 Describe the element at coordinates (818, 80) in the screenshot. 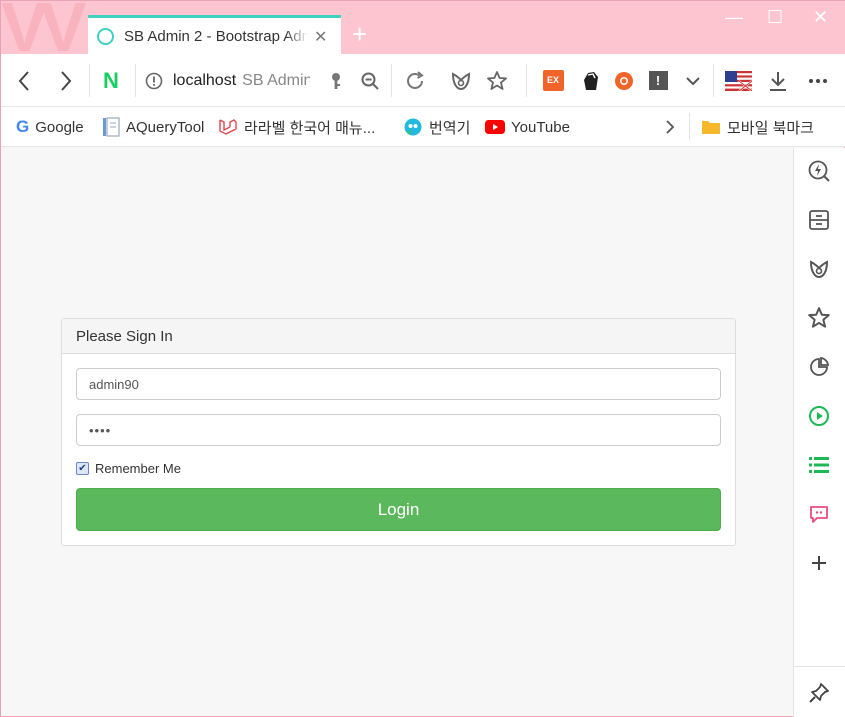

I see `more-menu-icon` at that location.